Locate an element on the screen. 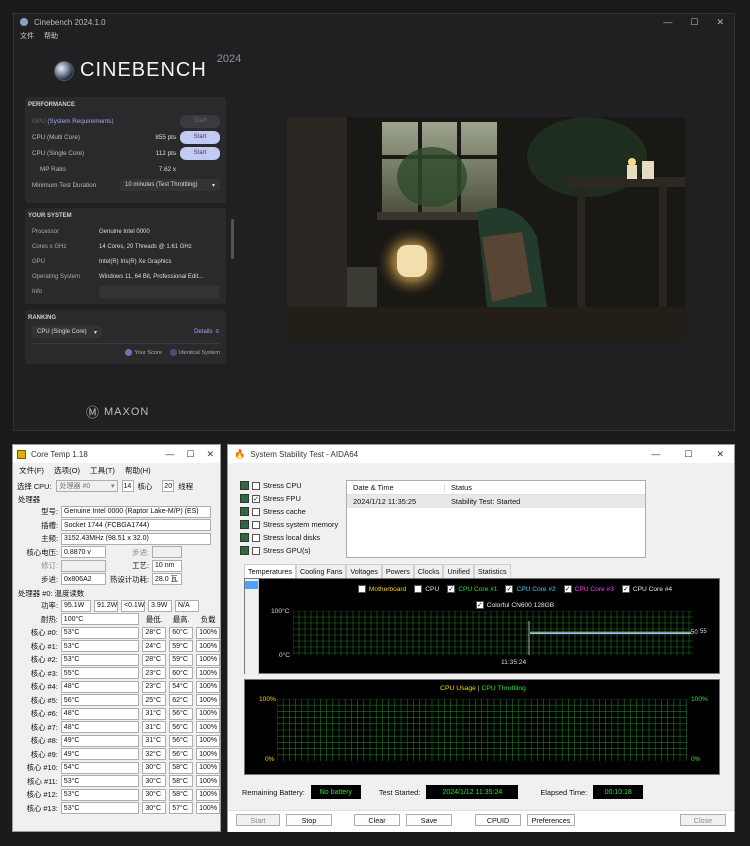  cpu-select: 处理器 #0 ▾ is located at coordinates (86, 486).